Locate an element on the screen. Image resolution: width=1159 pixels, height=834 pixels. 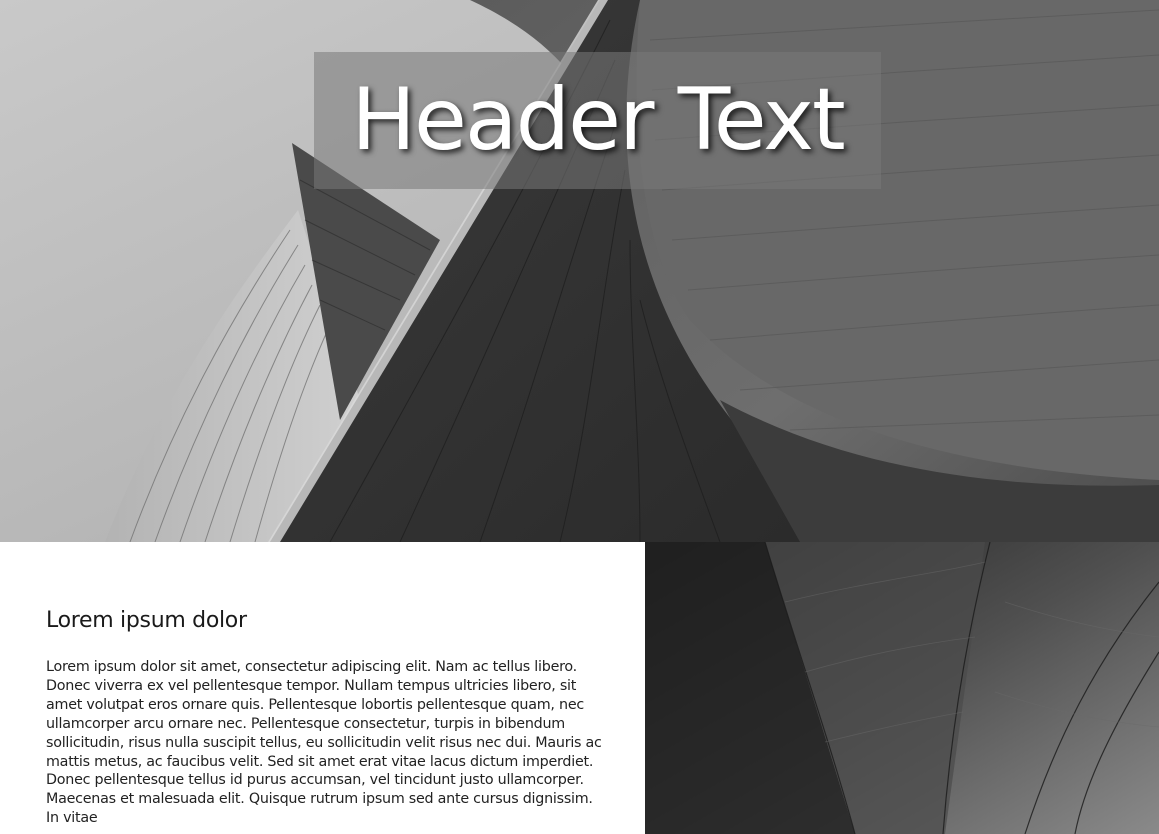
header-text-backdrop: Header Text is located at coordinates (597, 120).